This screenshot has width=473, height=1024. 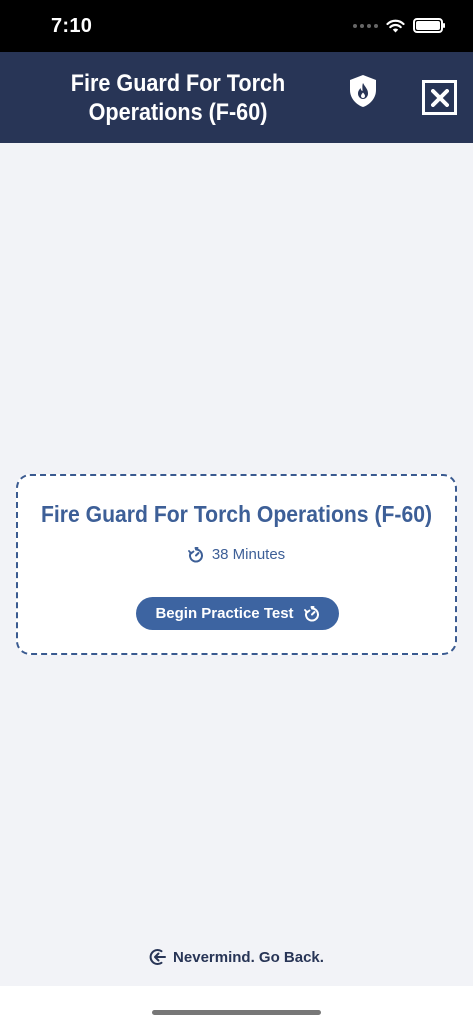 What do you see at coordinates (236, 514) in the screenshot?
I see `test-title: Fire Guard For Torch Operations (F-60)` at bounding box center [236, 514].